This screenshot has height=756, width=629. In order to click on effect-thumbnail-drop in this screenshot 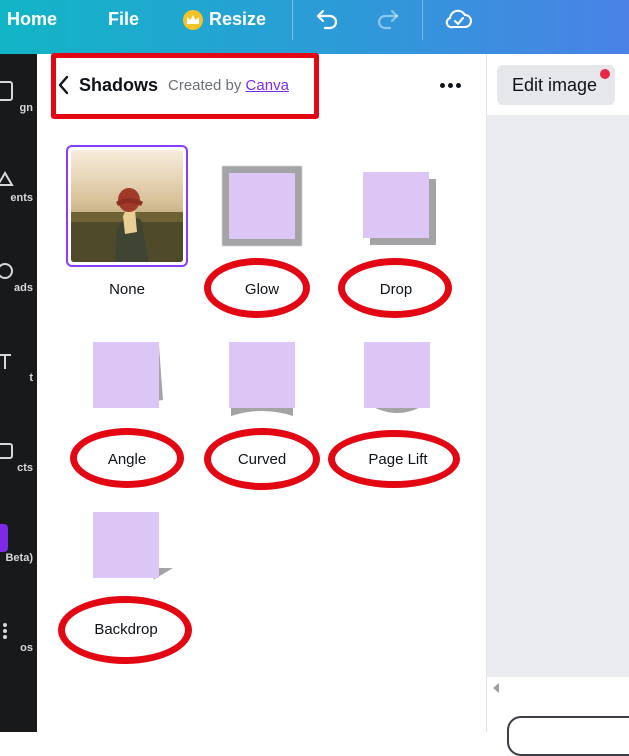, I will do `click(400, 209)`.